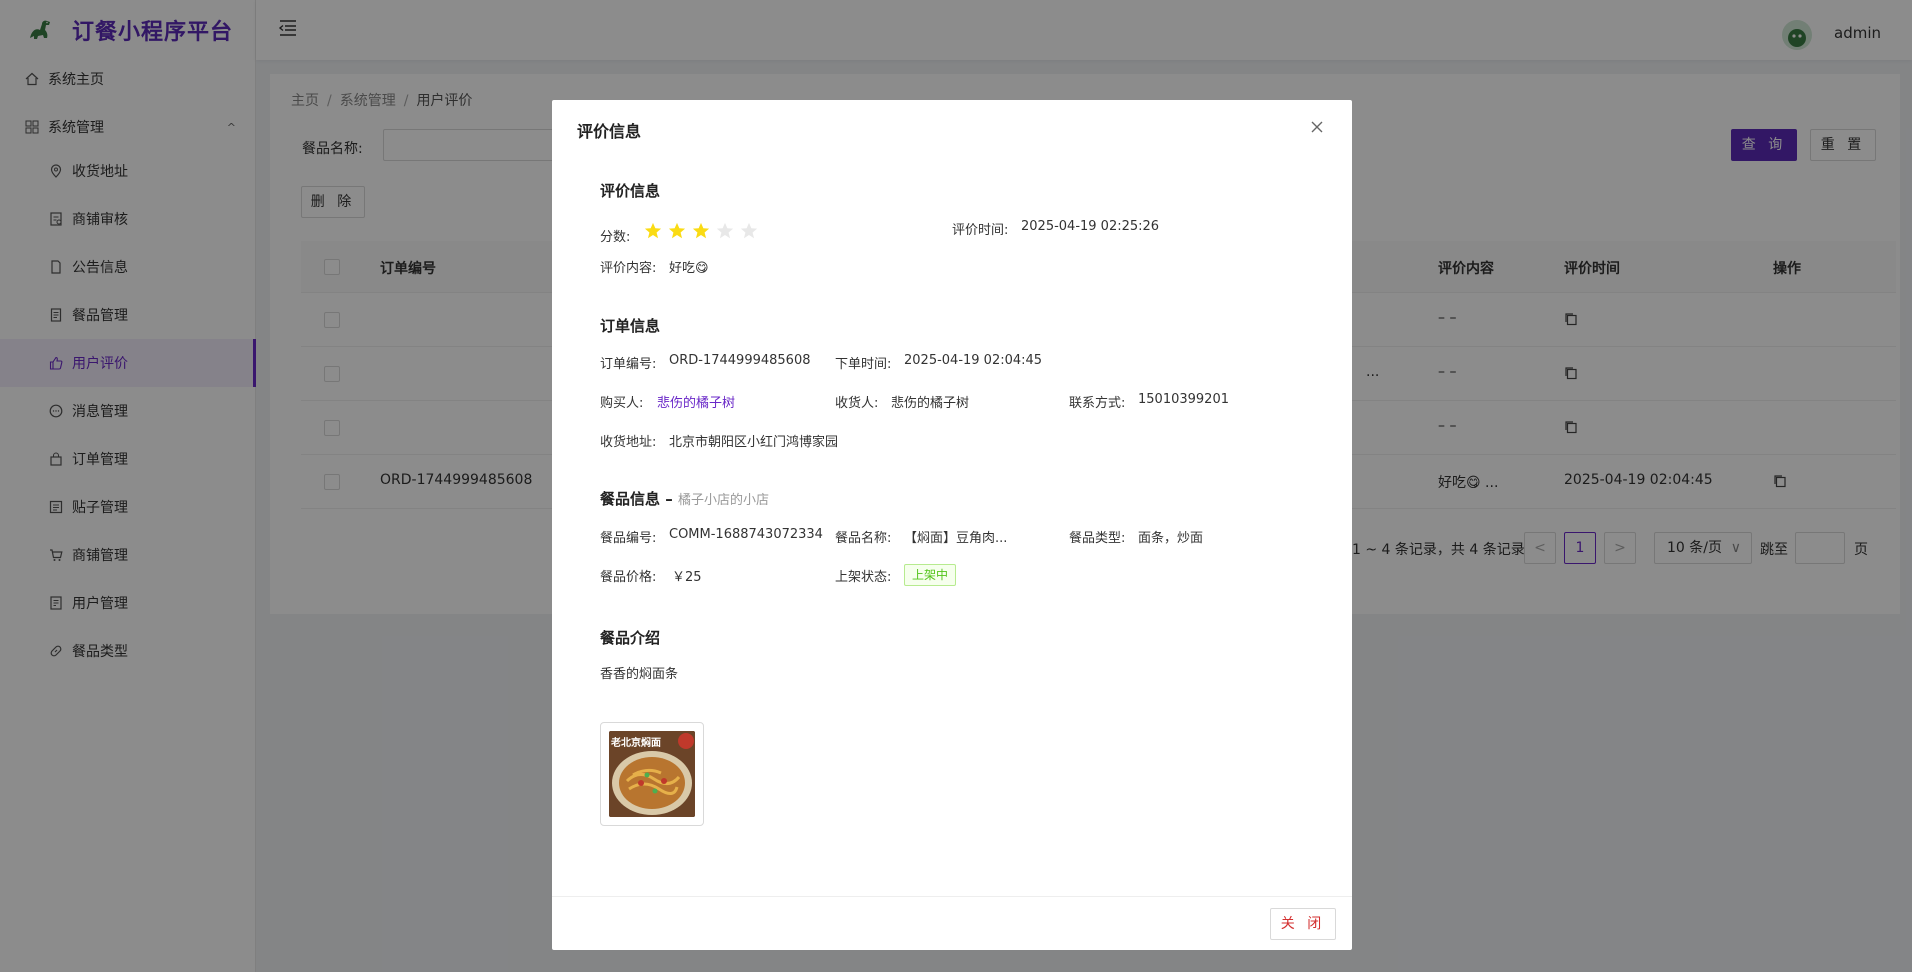  I want to click on score-label: 分数:, so click(615, 237).